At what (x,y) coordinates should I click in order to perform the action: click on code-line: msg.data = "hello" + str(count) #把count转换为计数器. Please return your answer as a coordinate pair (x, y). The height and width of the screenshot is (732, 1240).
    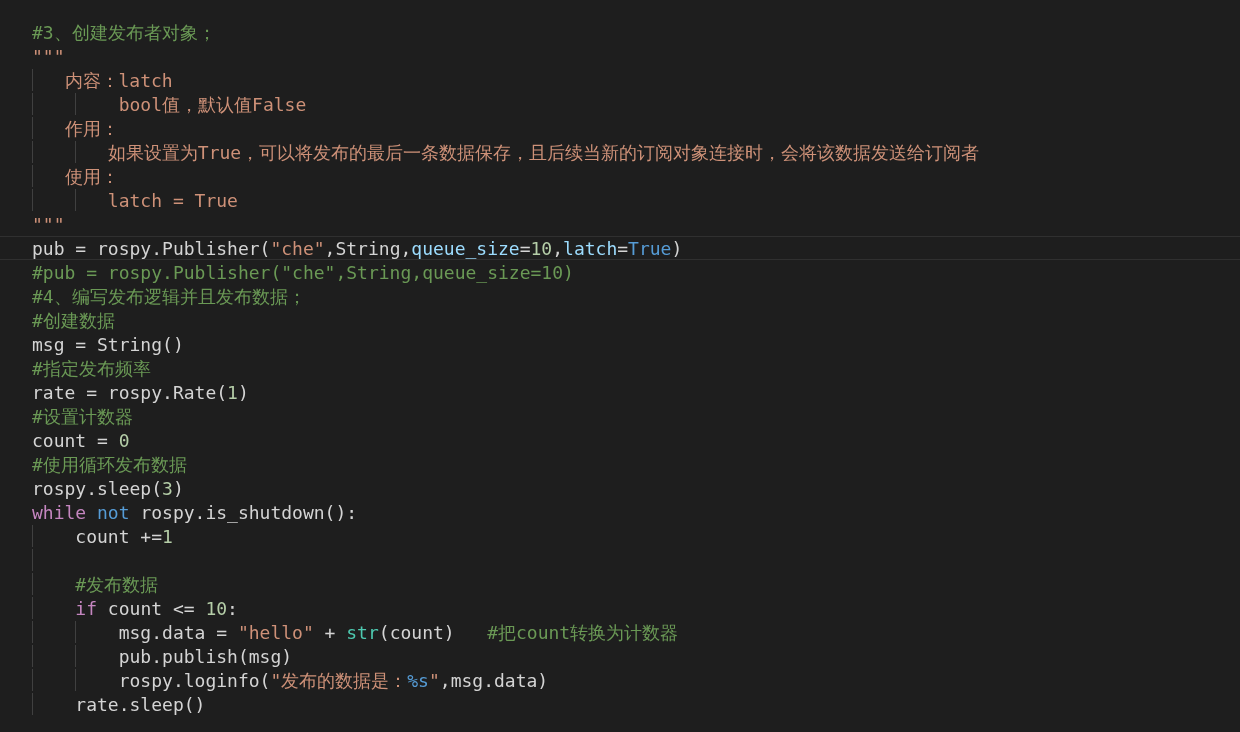
    Looking at the image, I should click on (620, 632).